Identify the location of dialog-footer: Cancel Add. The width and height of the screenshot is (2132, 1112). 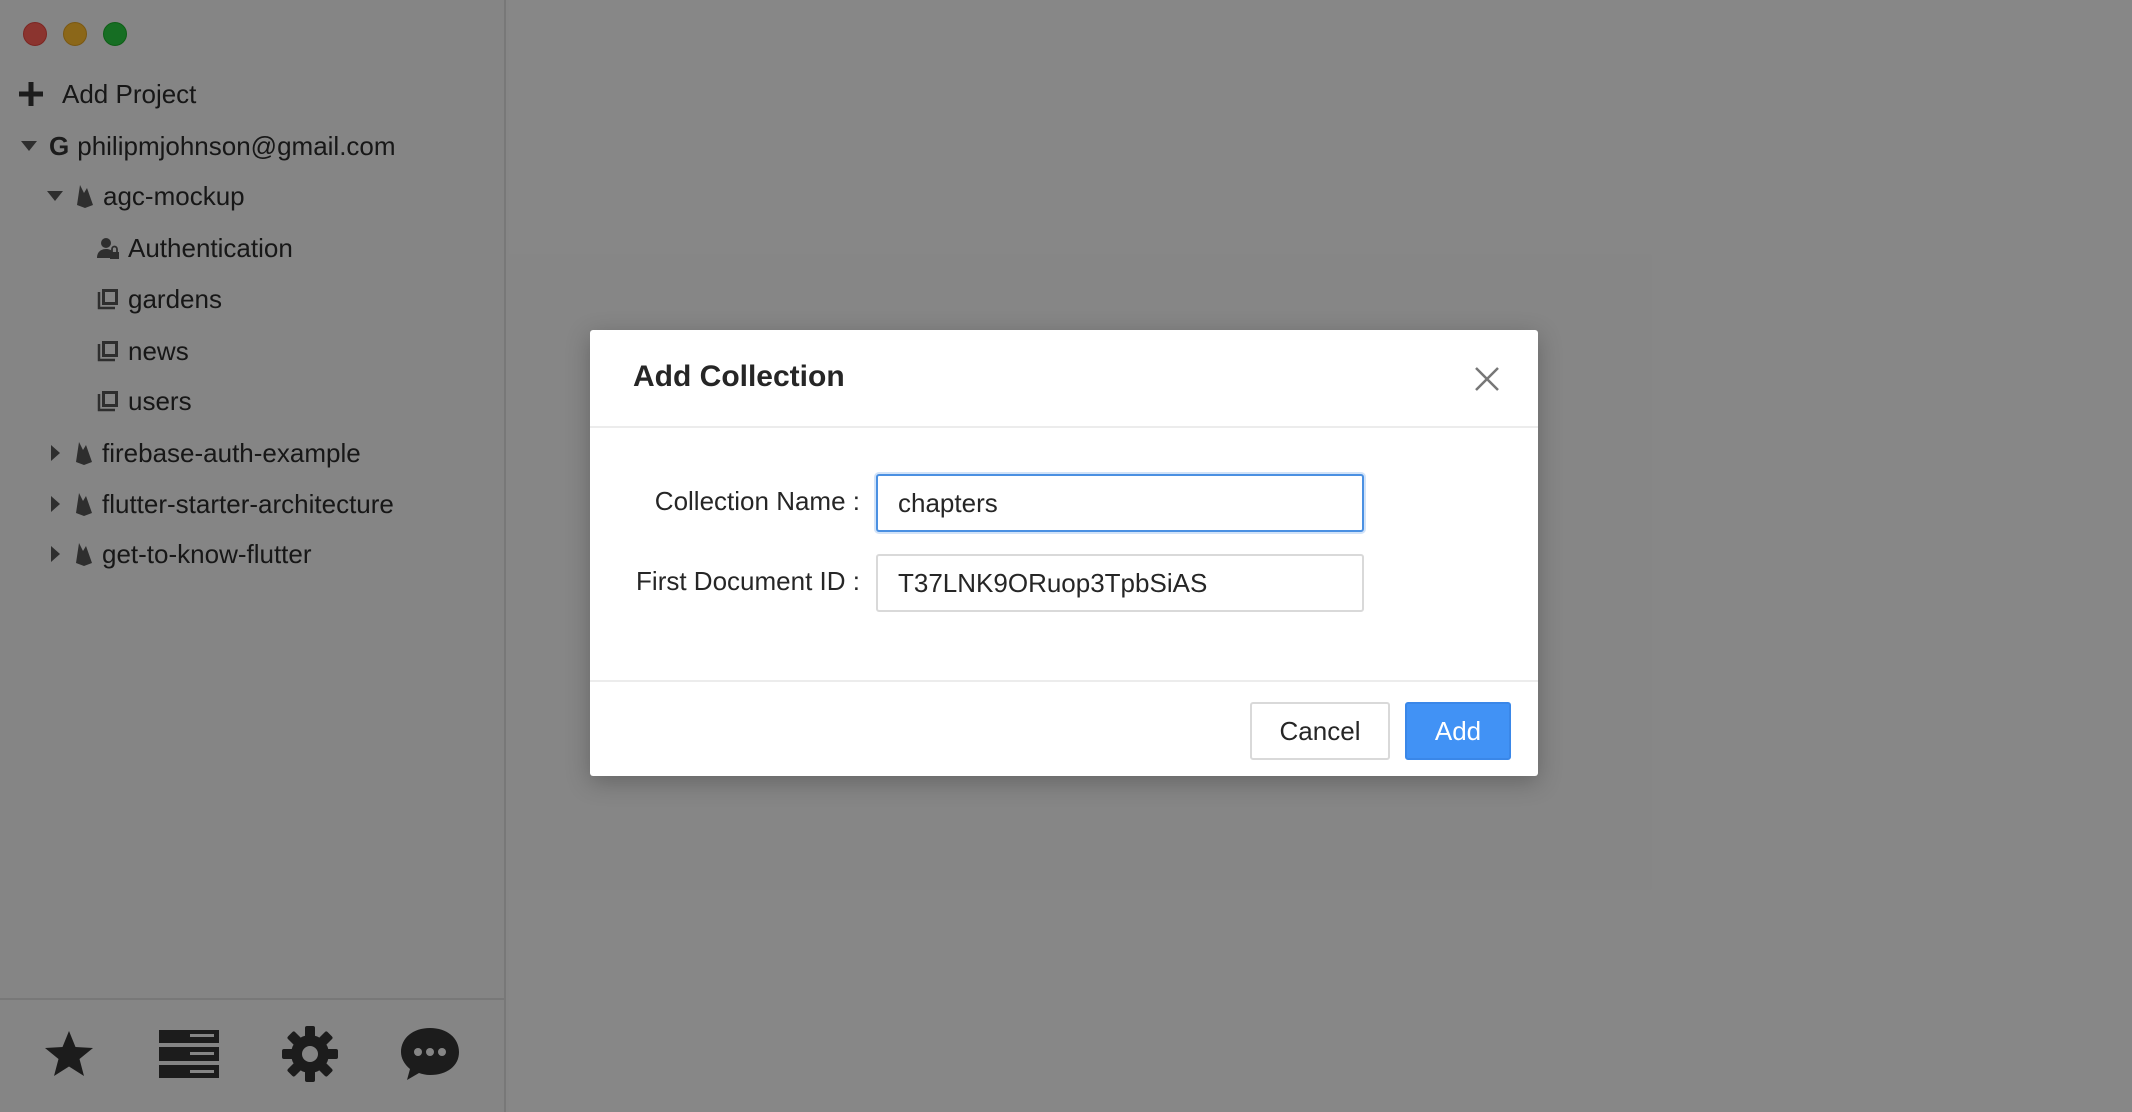
(1064, 728).